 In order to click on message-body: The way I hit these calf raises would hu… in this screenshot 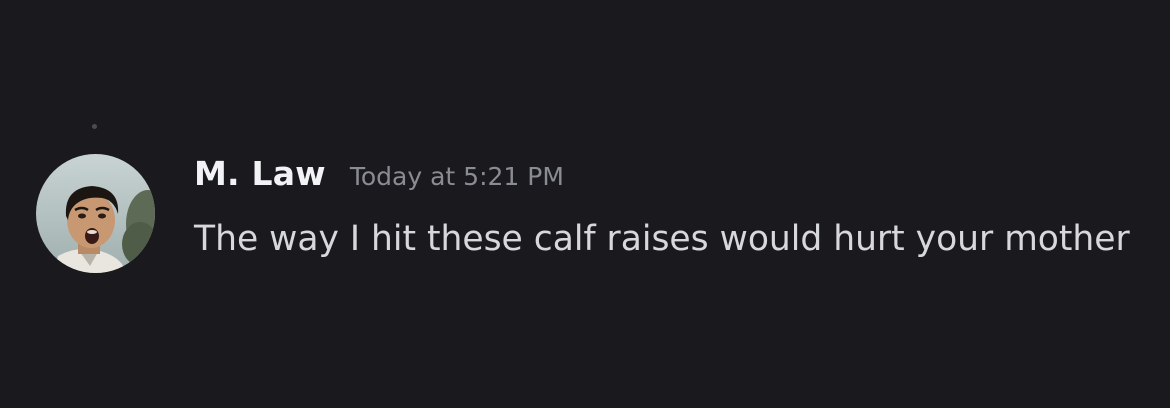, I will do `click(662, 239)`.